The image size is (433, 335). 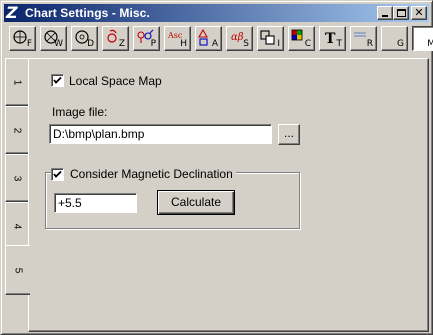 I want to click on toolbar-letter: Z, so click(x=121, y=44).